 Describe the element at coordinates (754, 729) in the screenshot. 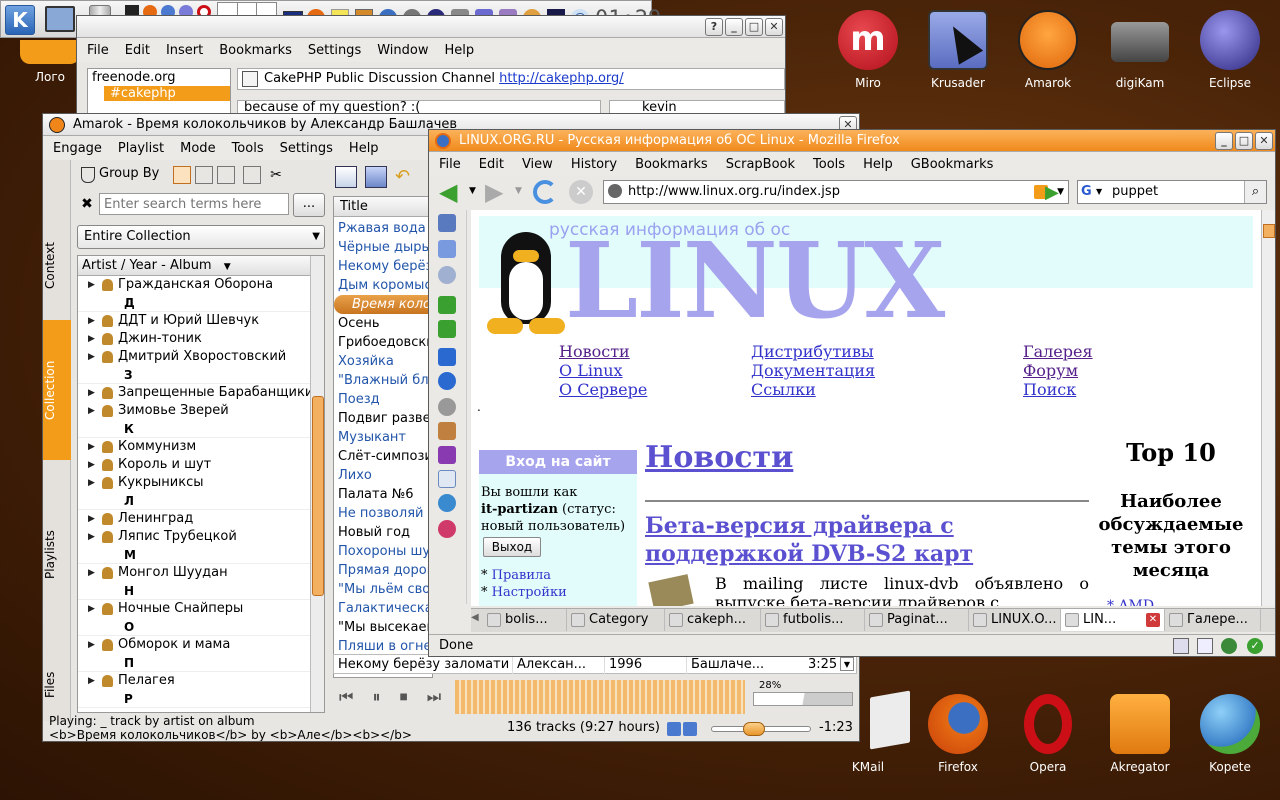

I see `track-position-thumb` at that location.